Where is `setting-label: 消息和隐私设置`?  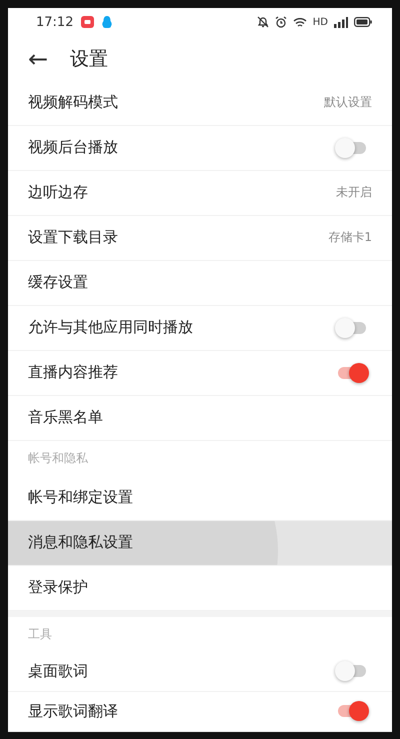 setting-label: 消息和隐私设置 is located at coordinates (80, 542).